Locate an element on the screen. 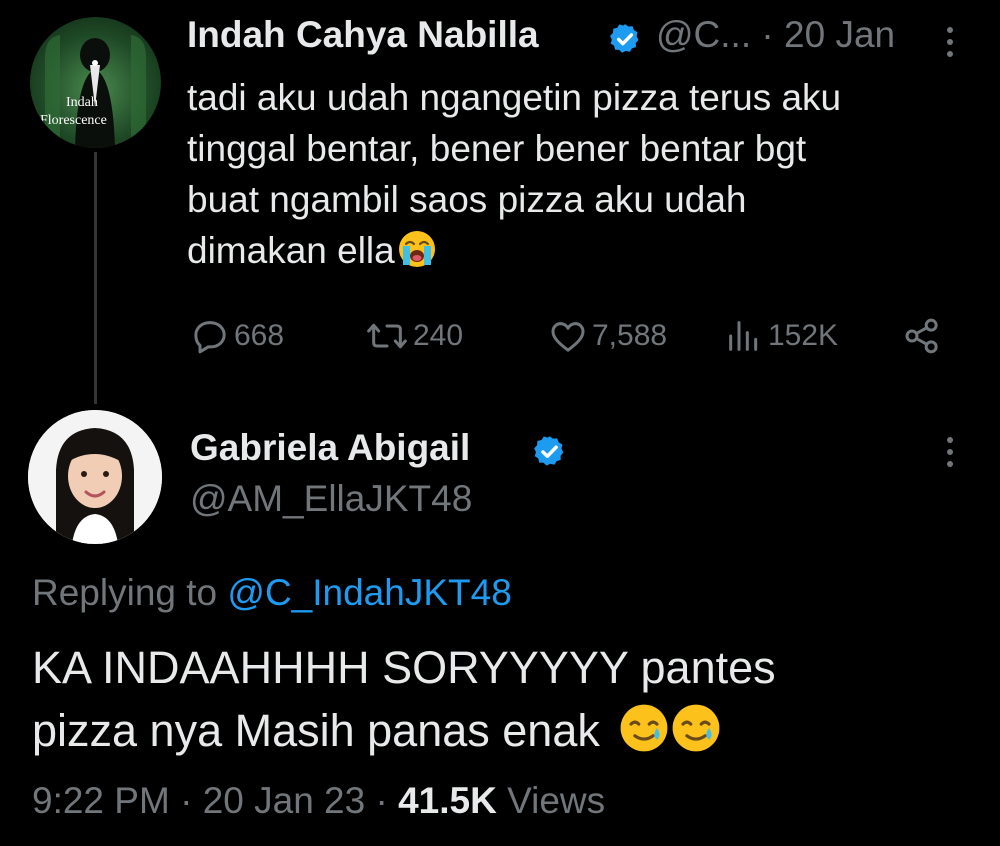  like-count: 7,588 is located at coordinates (630, 335).